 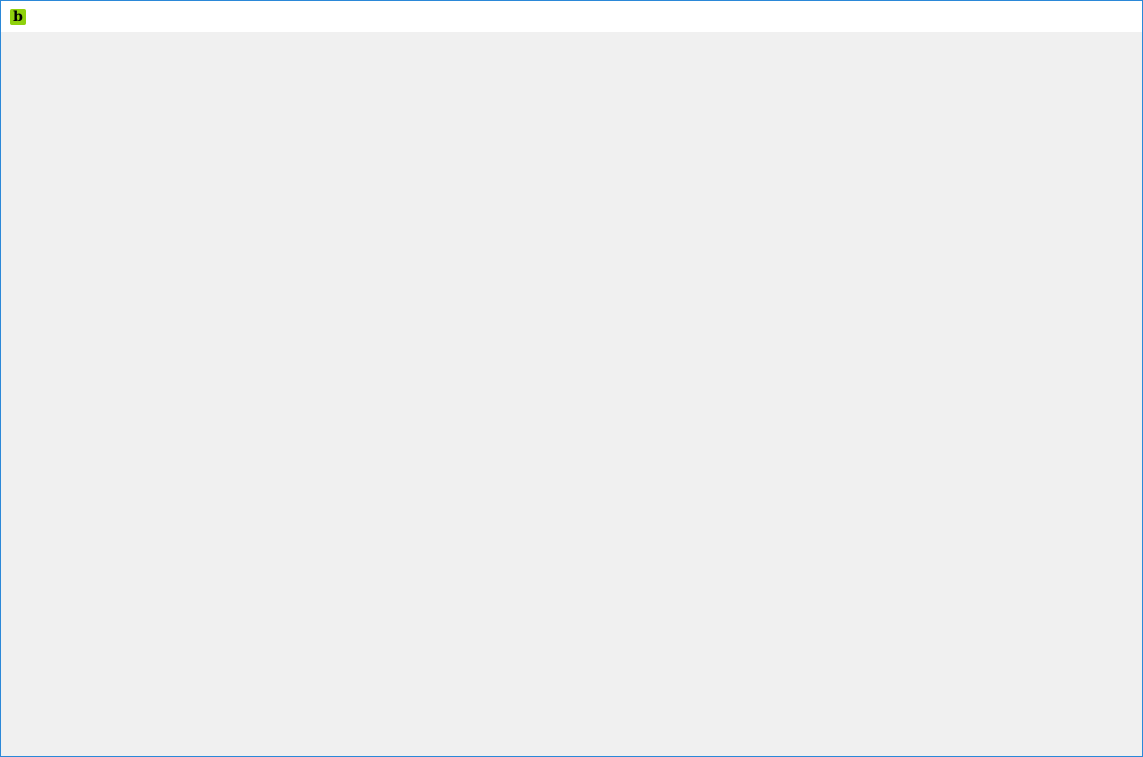 I want to click on hidden-placeholder, so click(x=1074, y=16).